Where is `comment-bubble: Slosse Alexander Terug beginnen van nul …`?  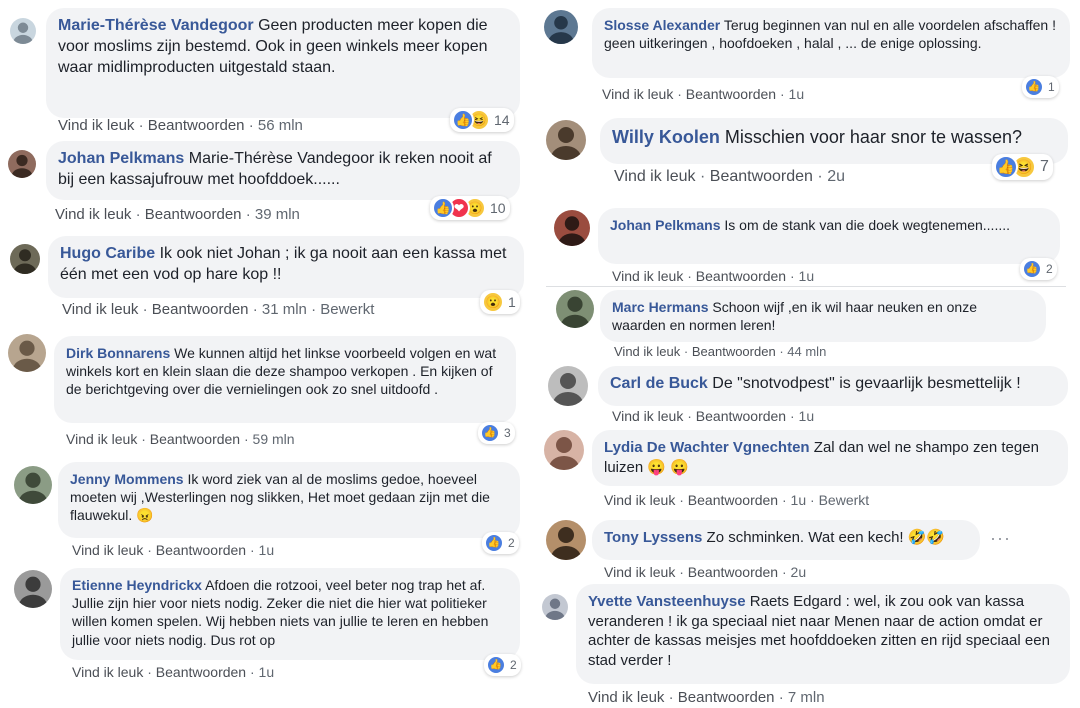
comment-bubble: Slosse Alexander Terug beginnen van nul … is located at coordinates (831, 43).